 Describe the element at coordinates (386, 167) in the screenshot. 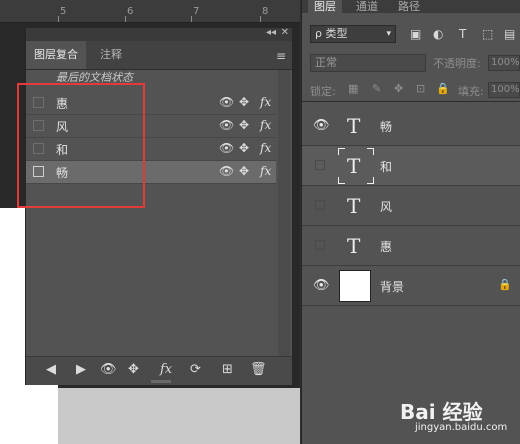

I see `layer-name: 和` at that location.